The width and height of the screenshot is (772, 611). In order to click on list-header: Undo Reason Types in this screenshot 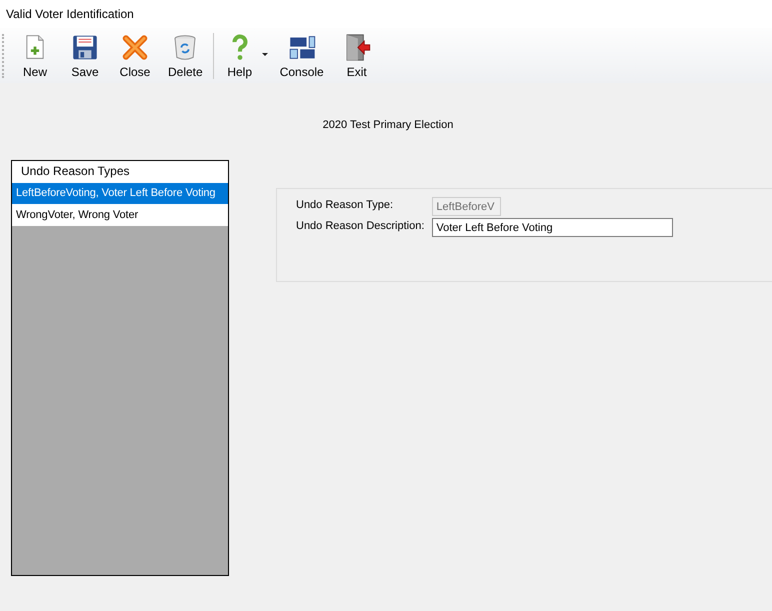, I will do `click(120, 171)`.